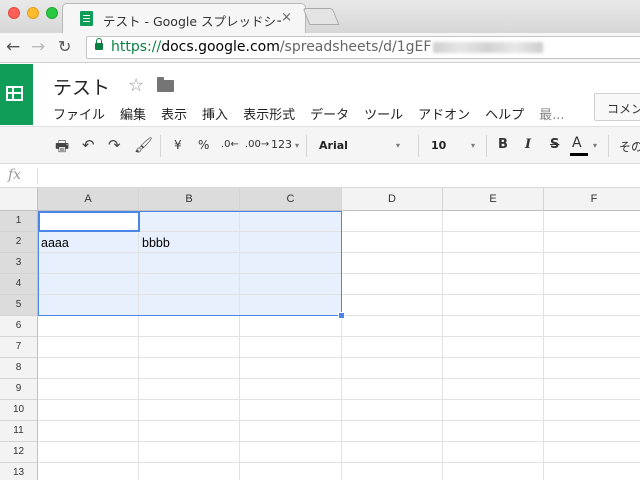  Describe the element at coordinates (189, 431) in the screenshot. I see `cell-b11` at that location.